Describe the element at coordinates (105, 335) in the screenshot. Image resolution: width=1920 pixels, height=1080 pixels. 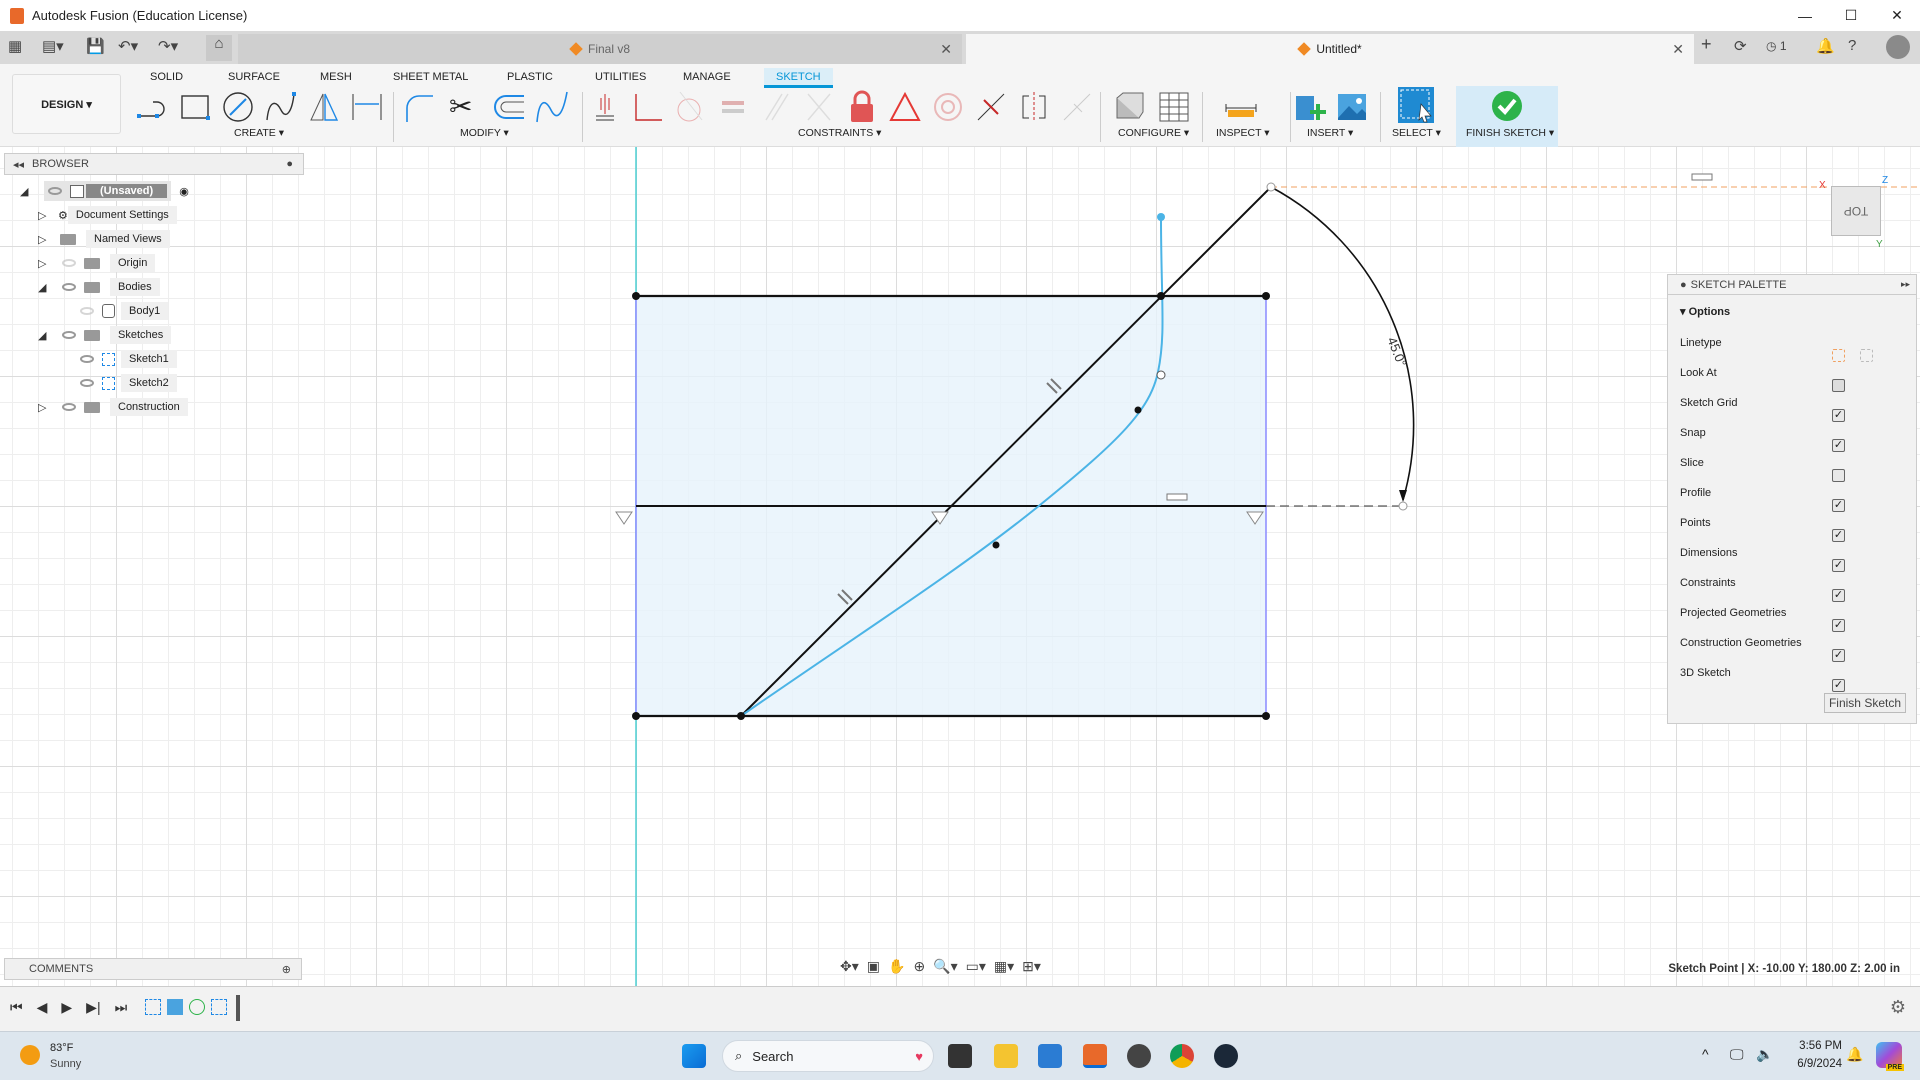
I see `tree-item-sketches: ◢ Sketches` at that location.